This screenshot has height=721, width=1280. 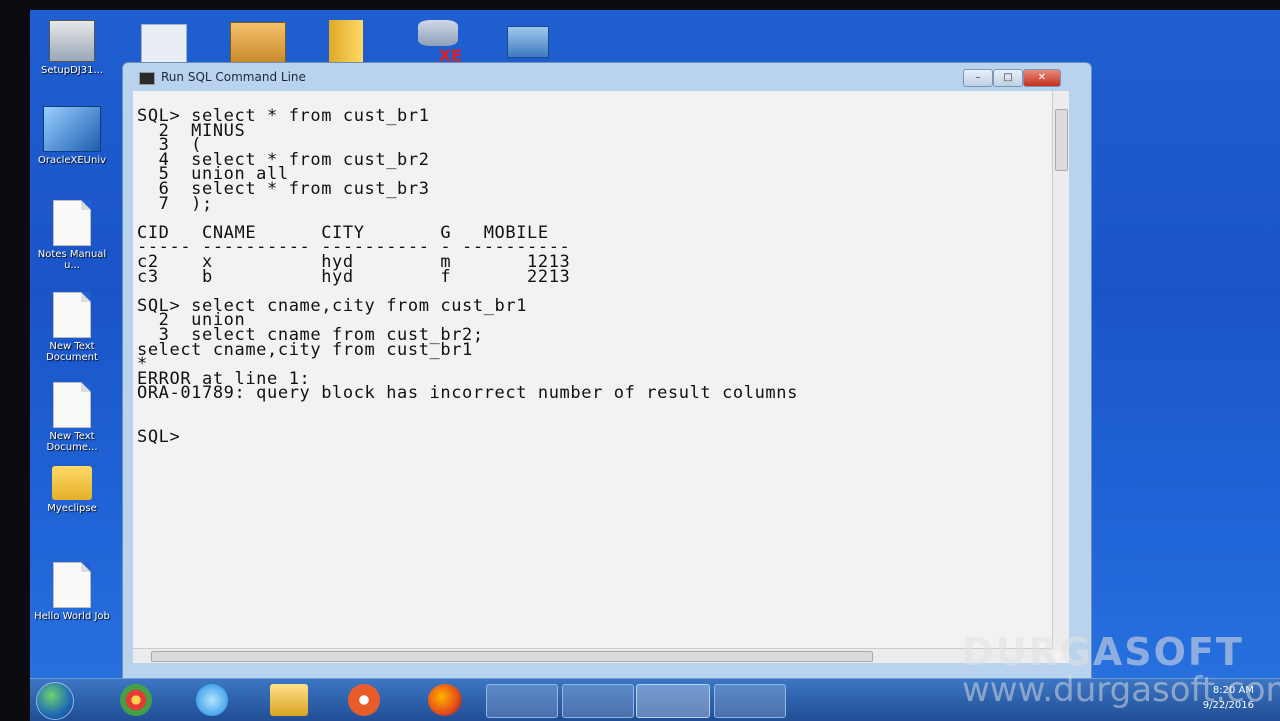 I want to click on maximize-button: □, so click(x=1008, y=78).